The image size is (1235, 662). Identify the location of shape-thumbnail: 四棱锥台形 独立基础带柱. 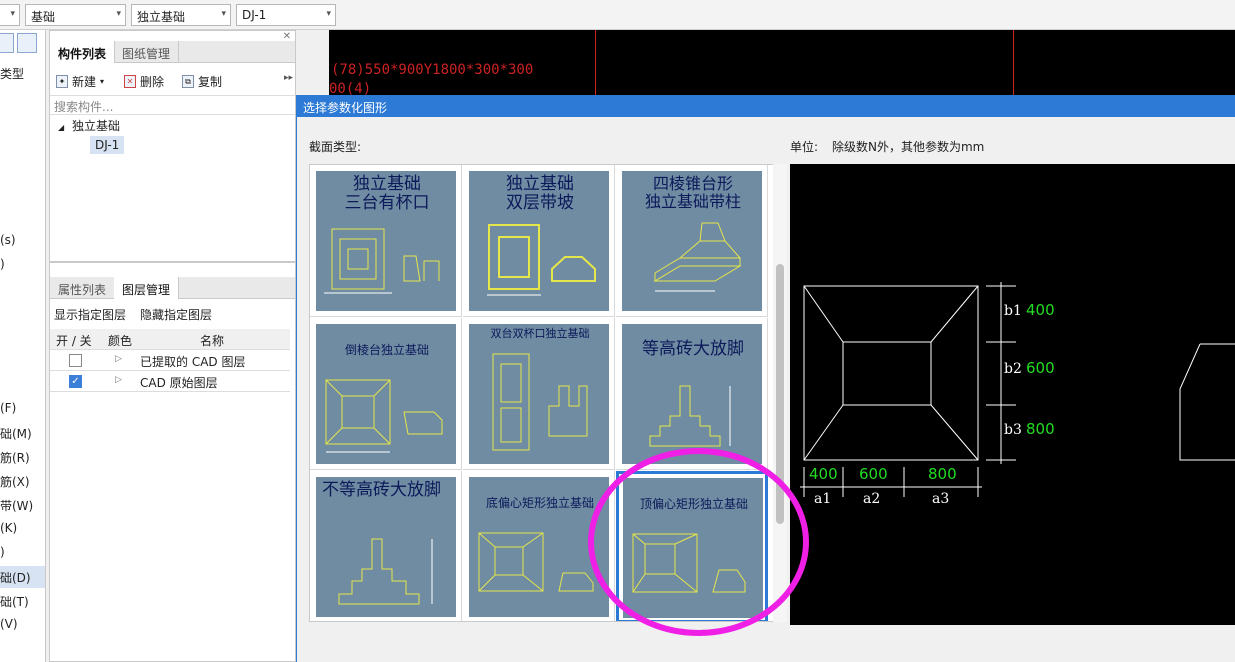
(692, 241).